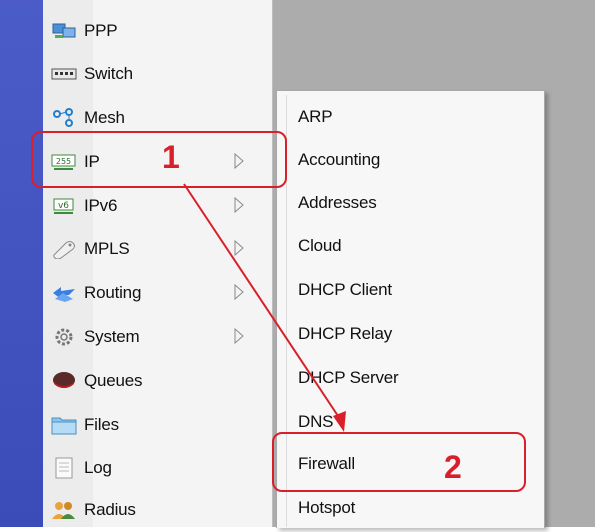 Image resolution: width=595 pixels, height=532 pixels. I want to click on annotation-arrow-line, so click(264, 304).